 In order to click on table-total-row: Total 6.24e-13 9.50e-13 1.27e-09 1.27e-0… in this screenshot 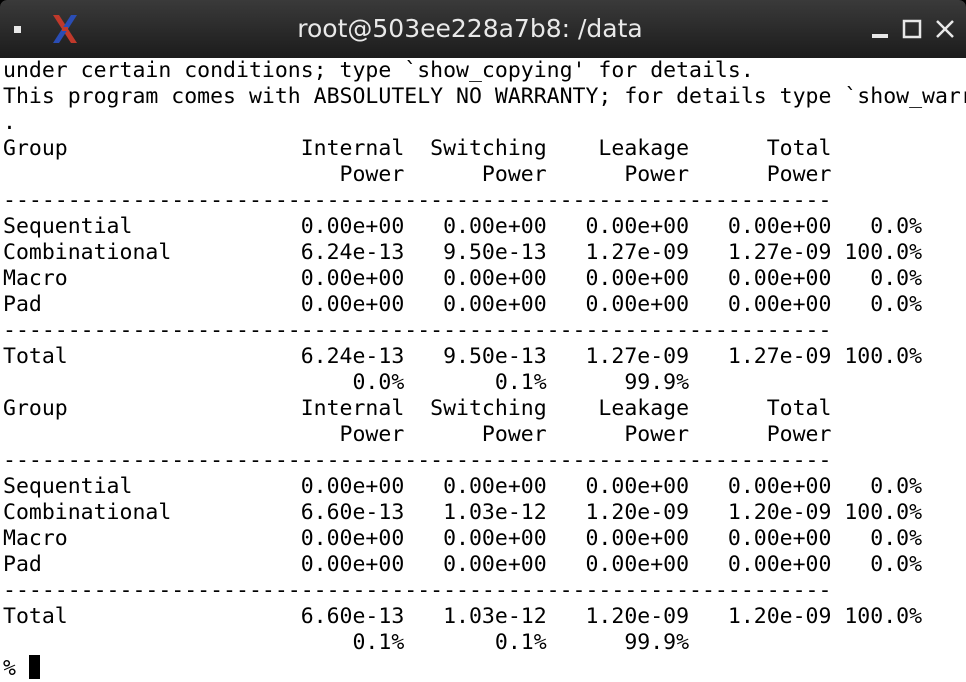, I will do `click(463, 356)`.